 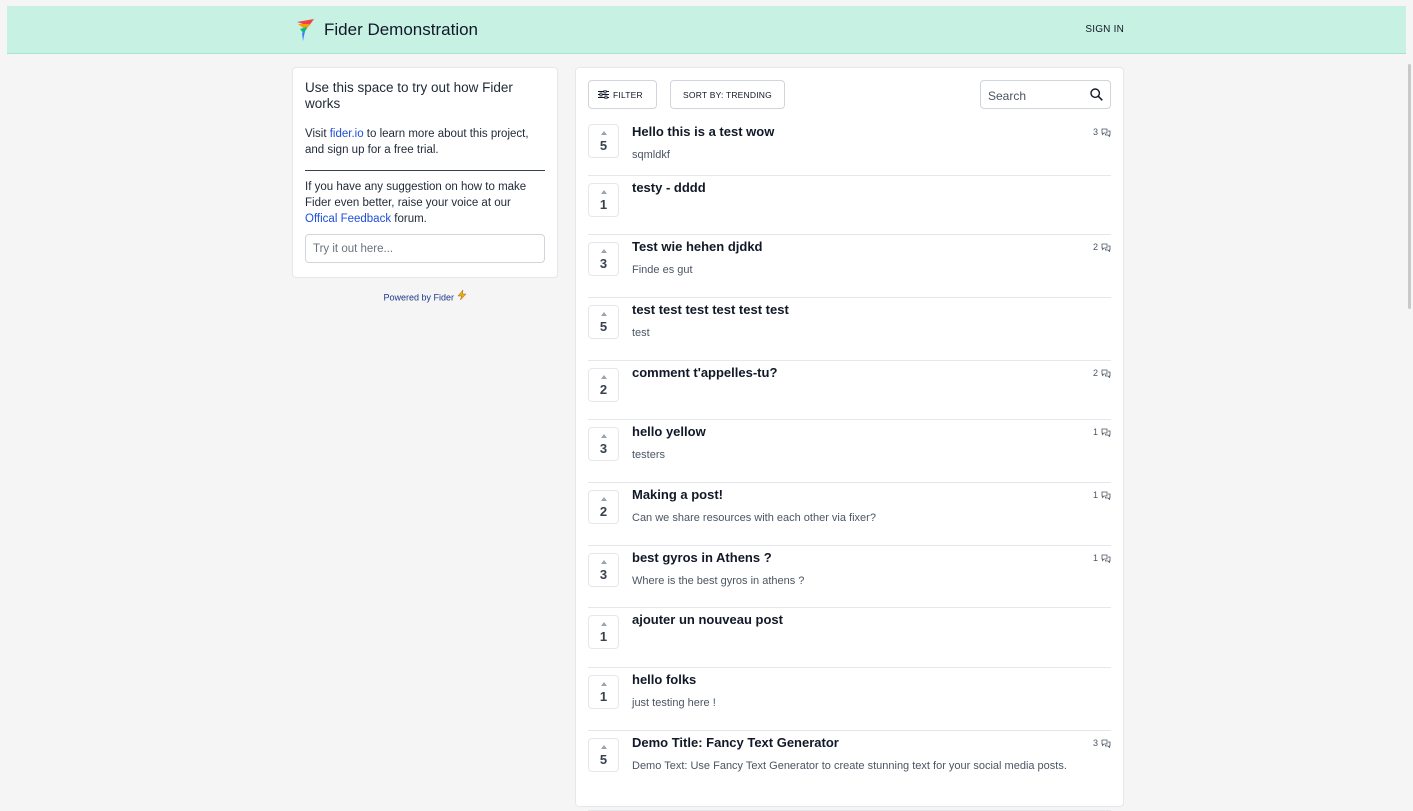 I want to click on brand: Fider Demonstration, so click(x=386, y=30).